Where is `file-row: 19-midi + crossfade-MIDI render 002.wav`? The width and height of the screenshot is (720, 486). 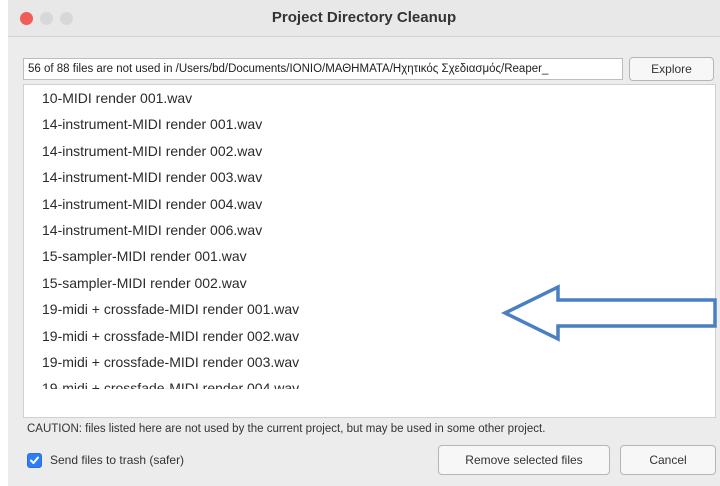 file-row: 19-midi + crossfade-MIDI render 002.wav is located at coordinates (369, 336).